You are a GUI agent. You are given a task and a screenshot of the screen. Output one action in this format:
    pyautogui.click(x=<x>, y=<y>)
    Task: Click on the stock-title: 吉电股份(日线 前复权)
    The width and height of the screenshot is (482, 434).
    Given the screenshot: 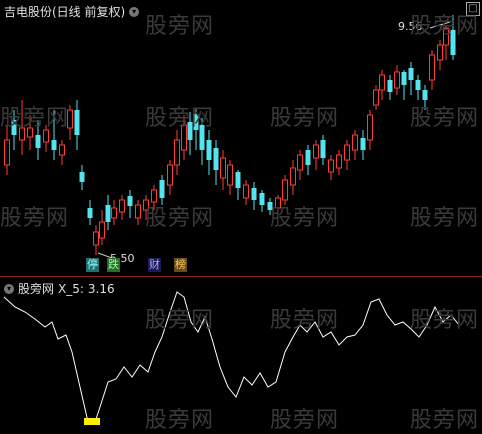 What is the action you would take?
    pyautogui.click(x=65, y=12)
    